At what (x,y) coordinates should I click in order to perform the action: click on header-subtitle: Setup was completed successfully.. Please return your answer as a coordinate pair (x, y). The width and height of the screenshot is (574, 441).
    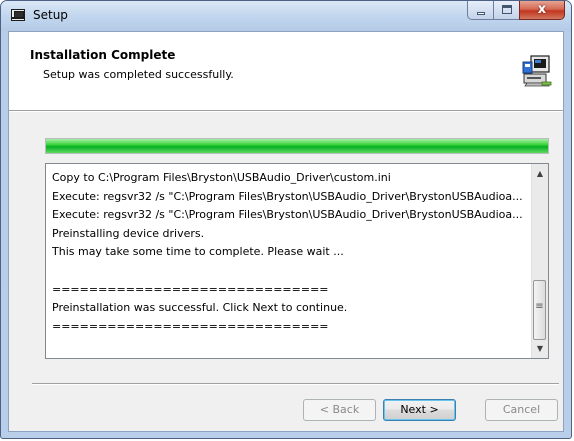
    Looking at the image, I should click on (138, 74).